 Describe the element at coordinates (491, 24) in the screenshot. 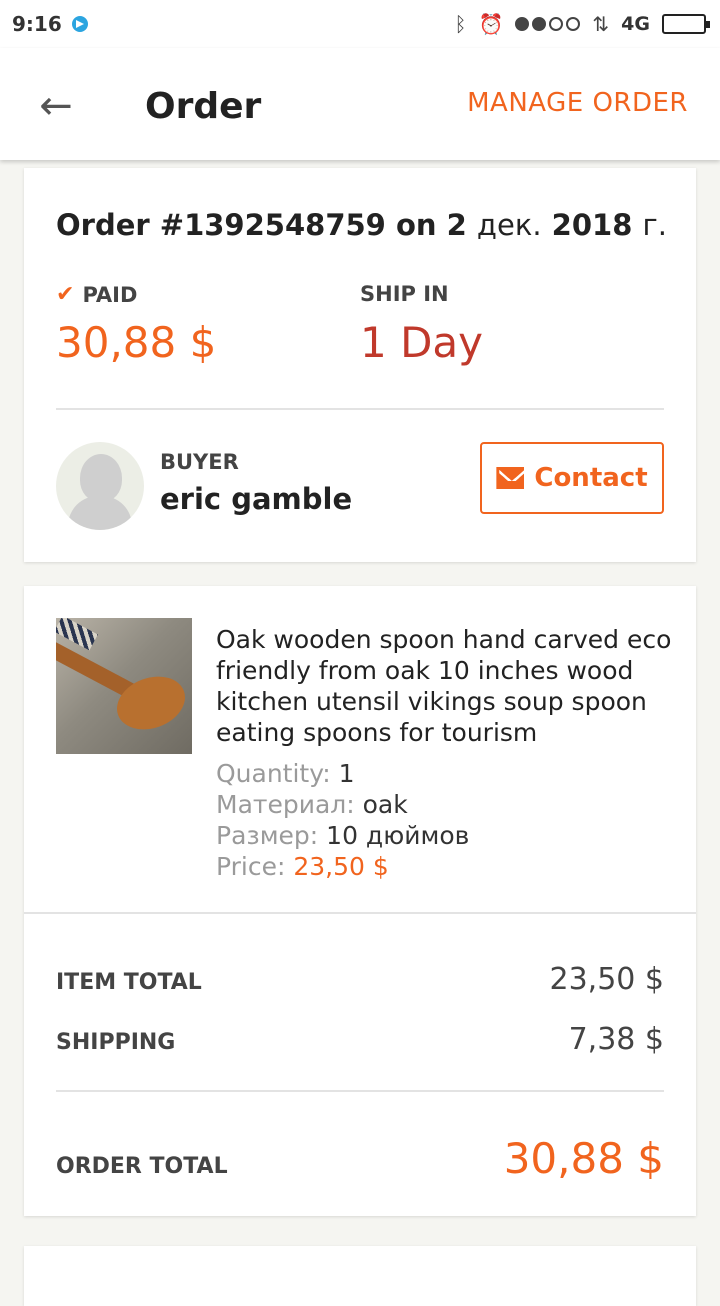

I see `alarm-icon: ⏰` at that location.